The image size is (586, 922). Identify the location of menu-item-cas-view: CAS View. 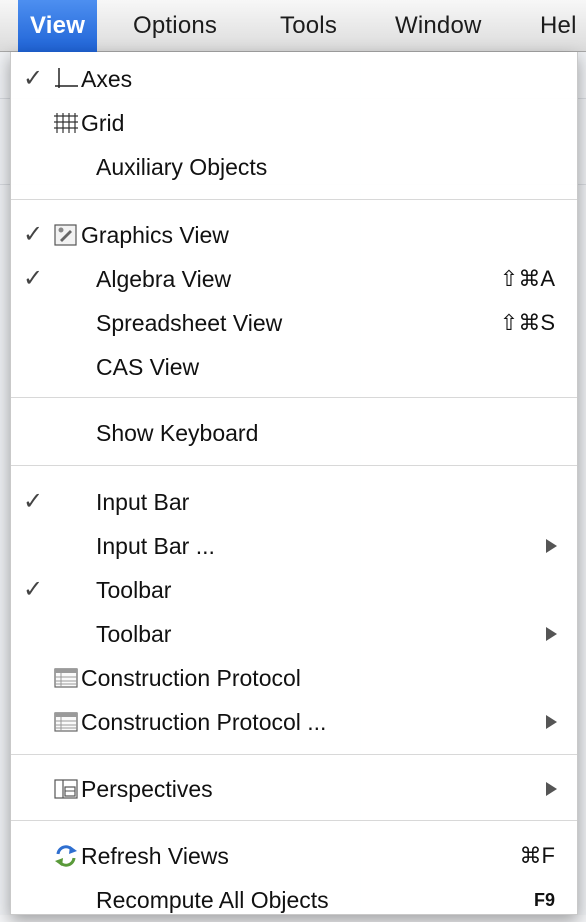
(294, 367).